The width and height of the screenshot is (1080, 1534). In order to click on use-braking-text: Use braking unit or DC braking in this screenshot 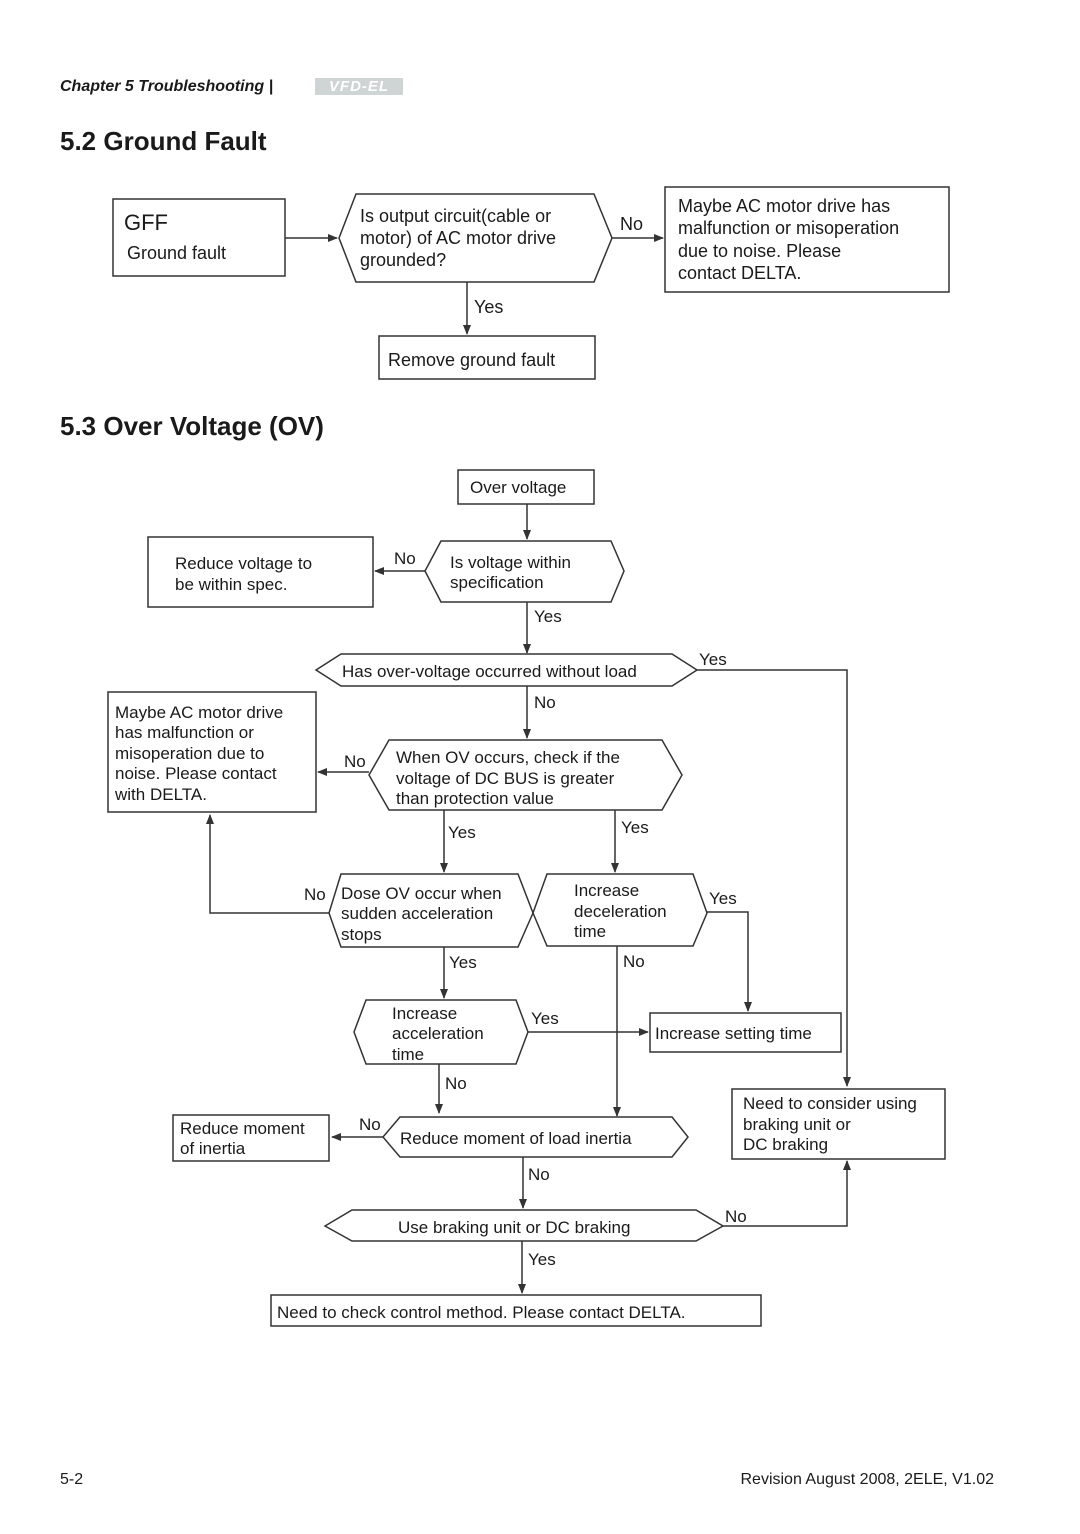, I will do `click(514, 1227)`.